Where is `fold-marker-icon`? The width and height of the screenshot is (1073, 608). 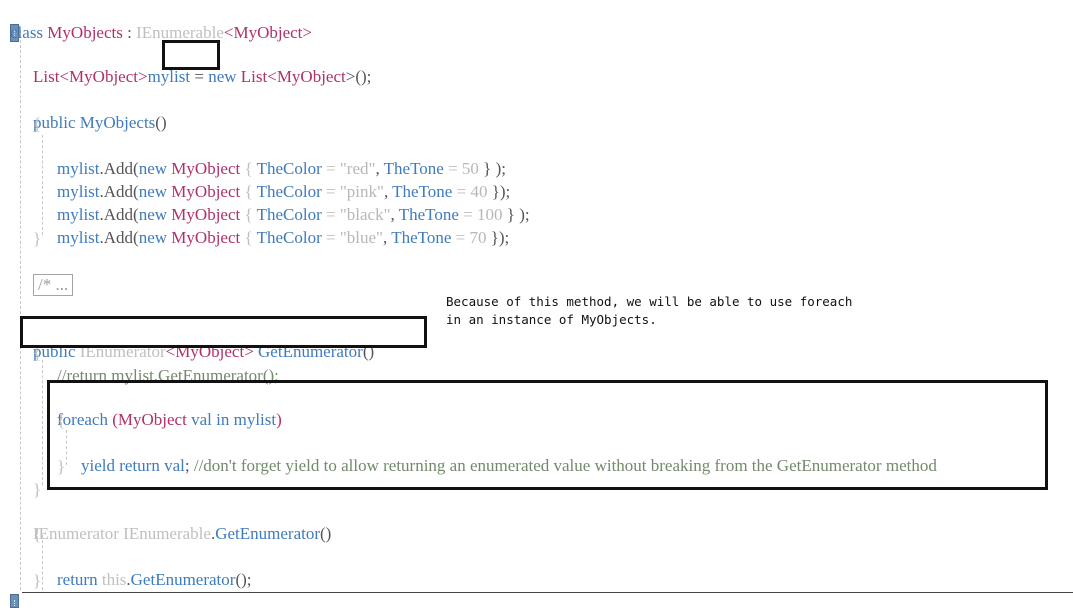 fold-marker-icon is located at coordinates (14, 601).